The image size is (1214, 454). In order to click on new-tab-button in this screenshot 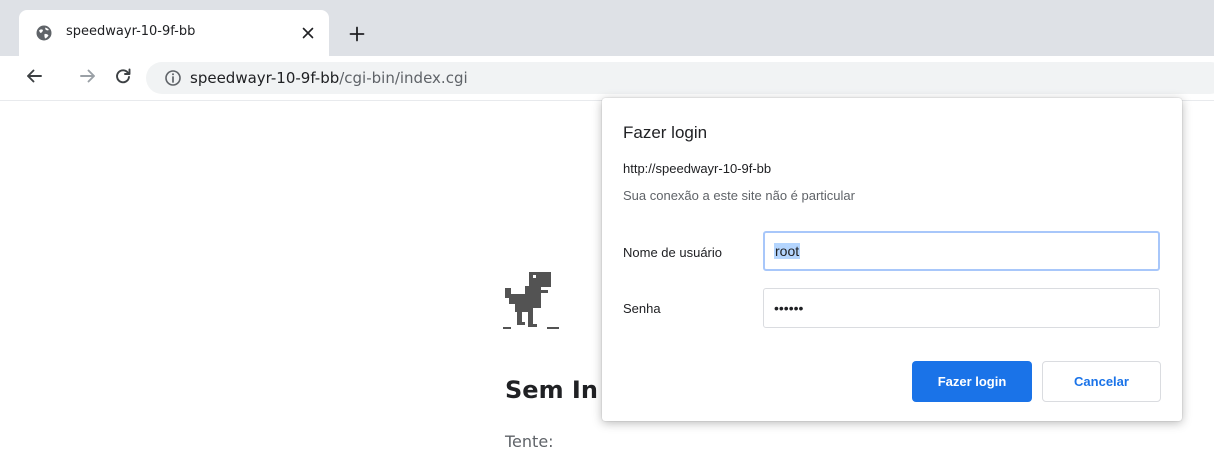, I will do `click(357, 36)`.